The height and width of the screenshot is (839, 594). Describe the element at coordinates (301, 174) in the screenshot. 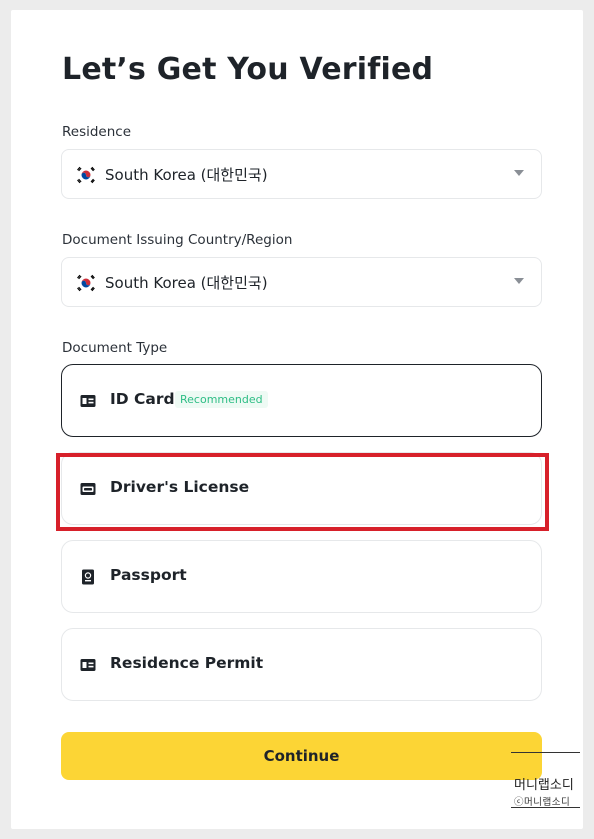

I see `residence-select: South Korea (대한민국)` at that location.